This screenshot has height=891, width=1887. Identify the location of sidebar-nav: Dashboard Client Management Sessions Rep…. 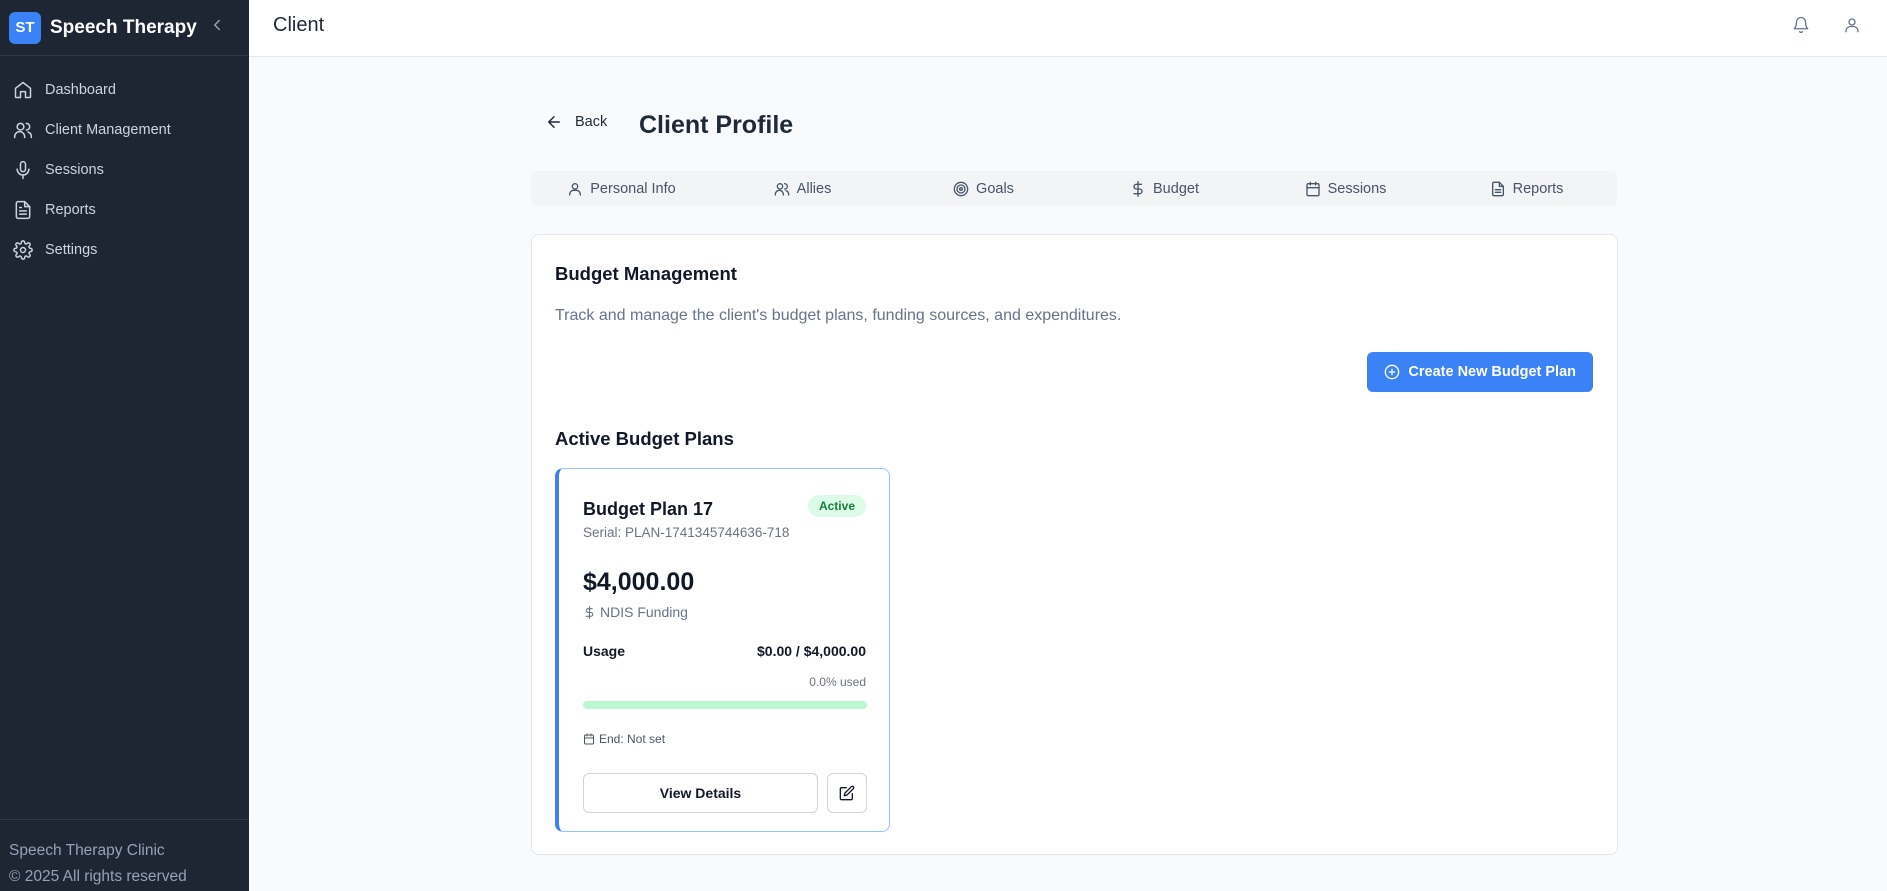
(124, 170).